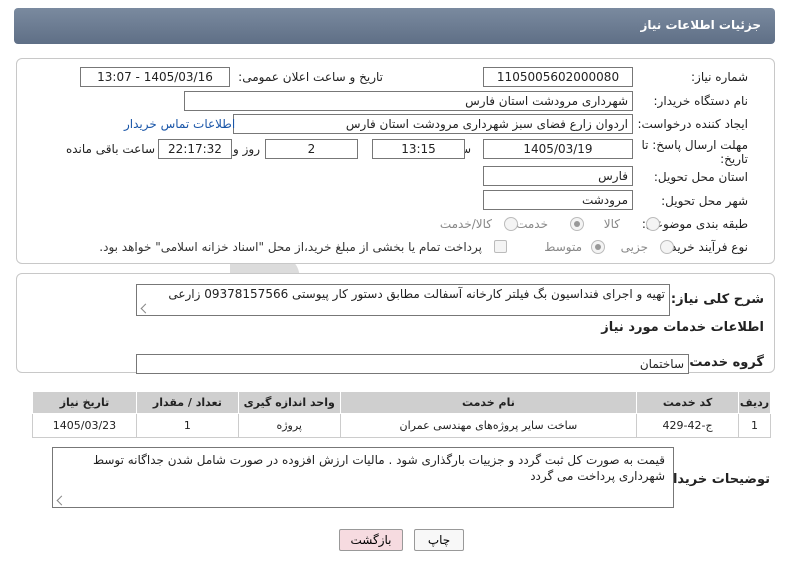  Describe the element at coordinates (719, 77) in the screenshot. I see `need-number-label: شماره نیاز:` at that location.